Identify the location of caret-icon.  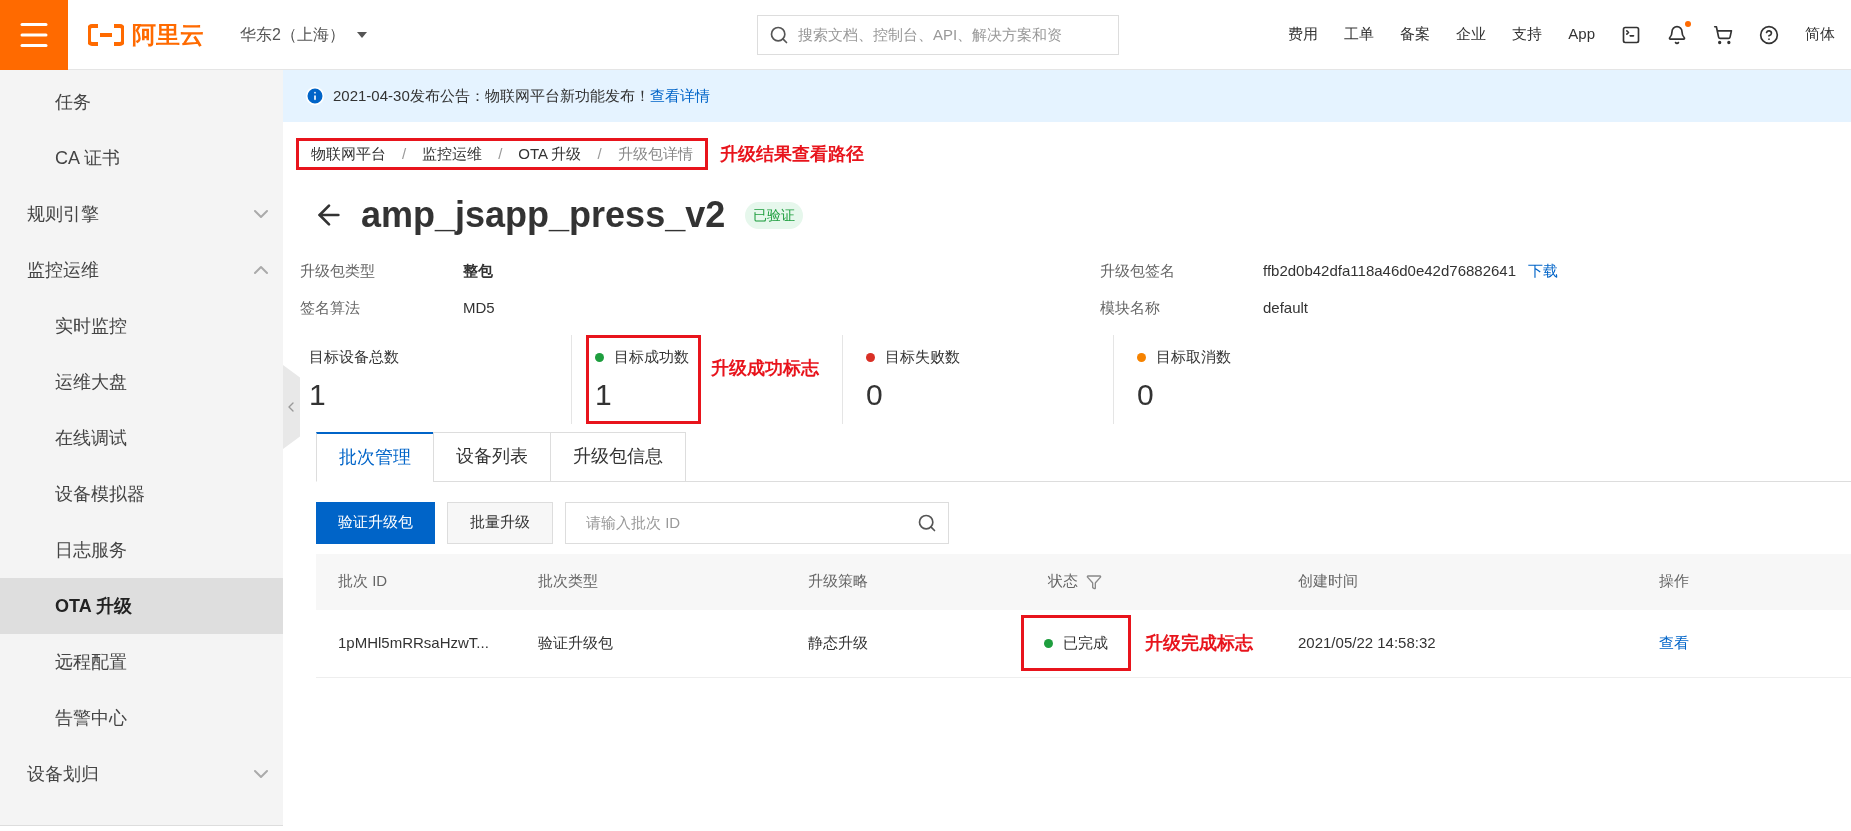
(361, 34).